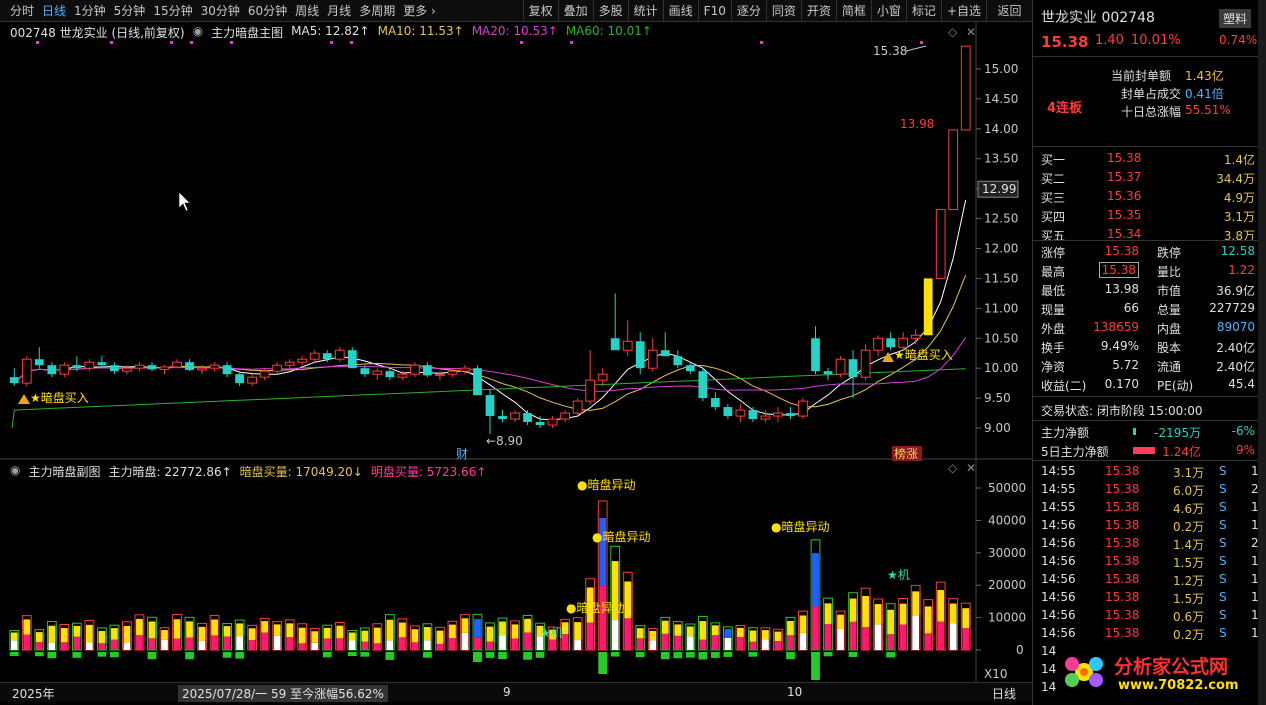  Describe the element at coordinates (1004, 693) in the screenshot. I see `period-label: 日线` at that location.